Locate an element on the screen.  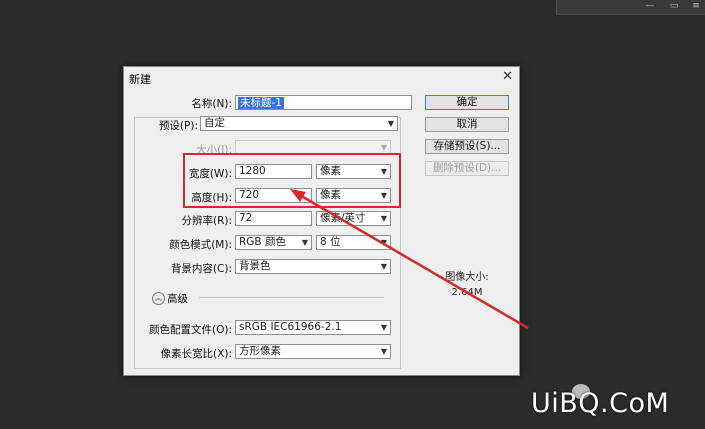
annotation-highlight-box is located at coordinates (292, 180).